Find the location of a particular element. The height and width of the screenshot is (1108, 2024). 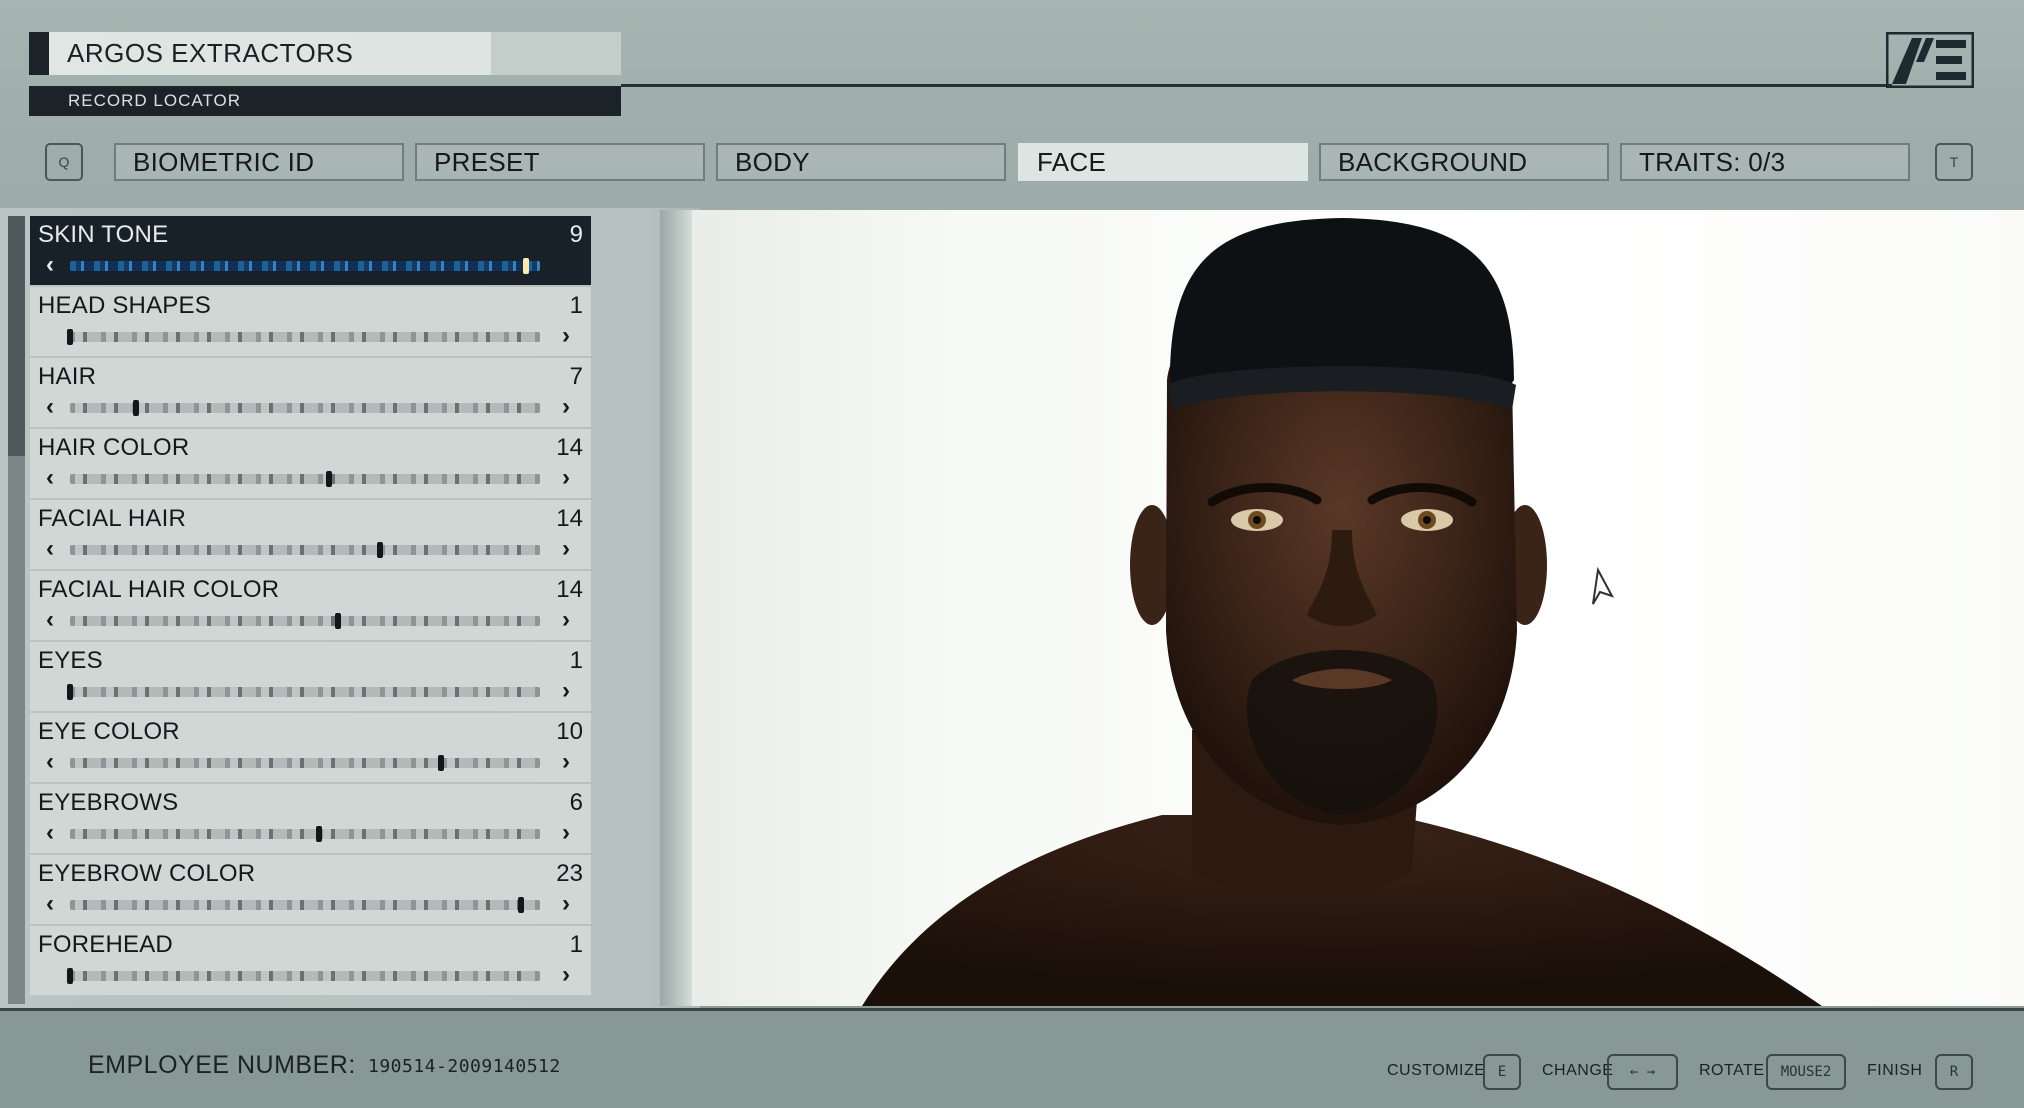

header-divider is located at coordinates (1256, 85).